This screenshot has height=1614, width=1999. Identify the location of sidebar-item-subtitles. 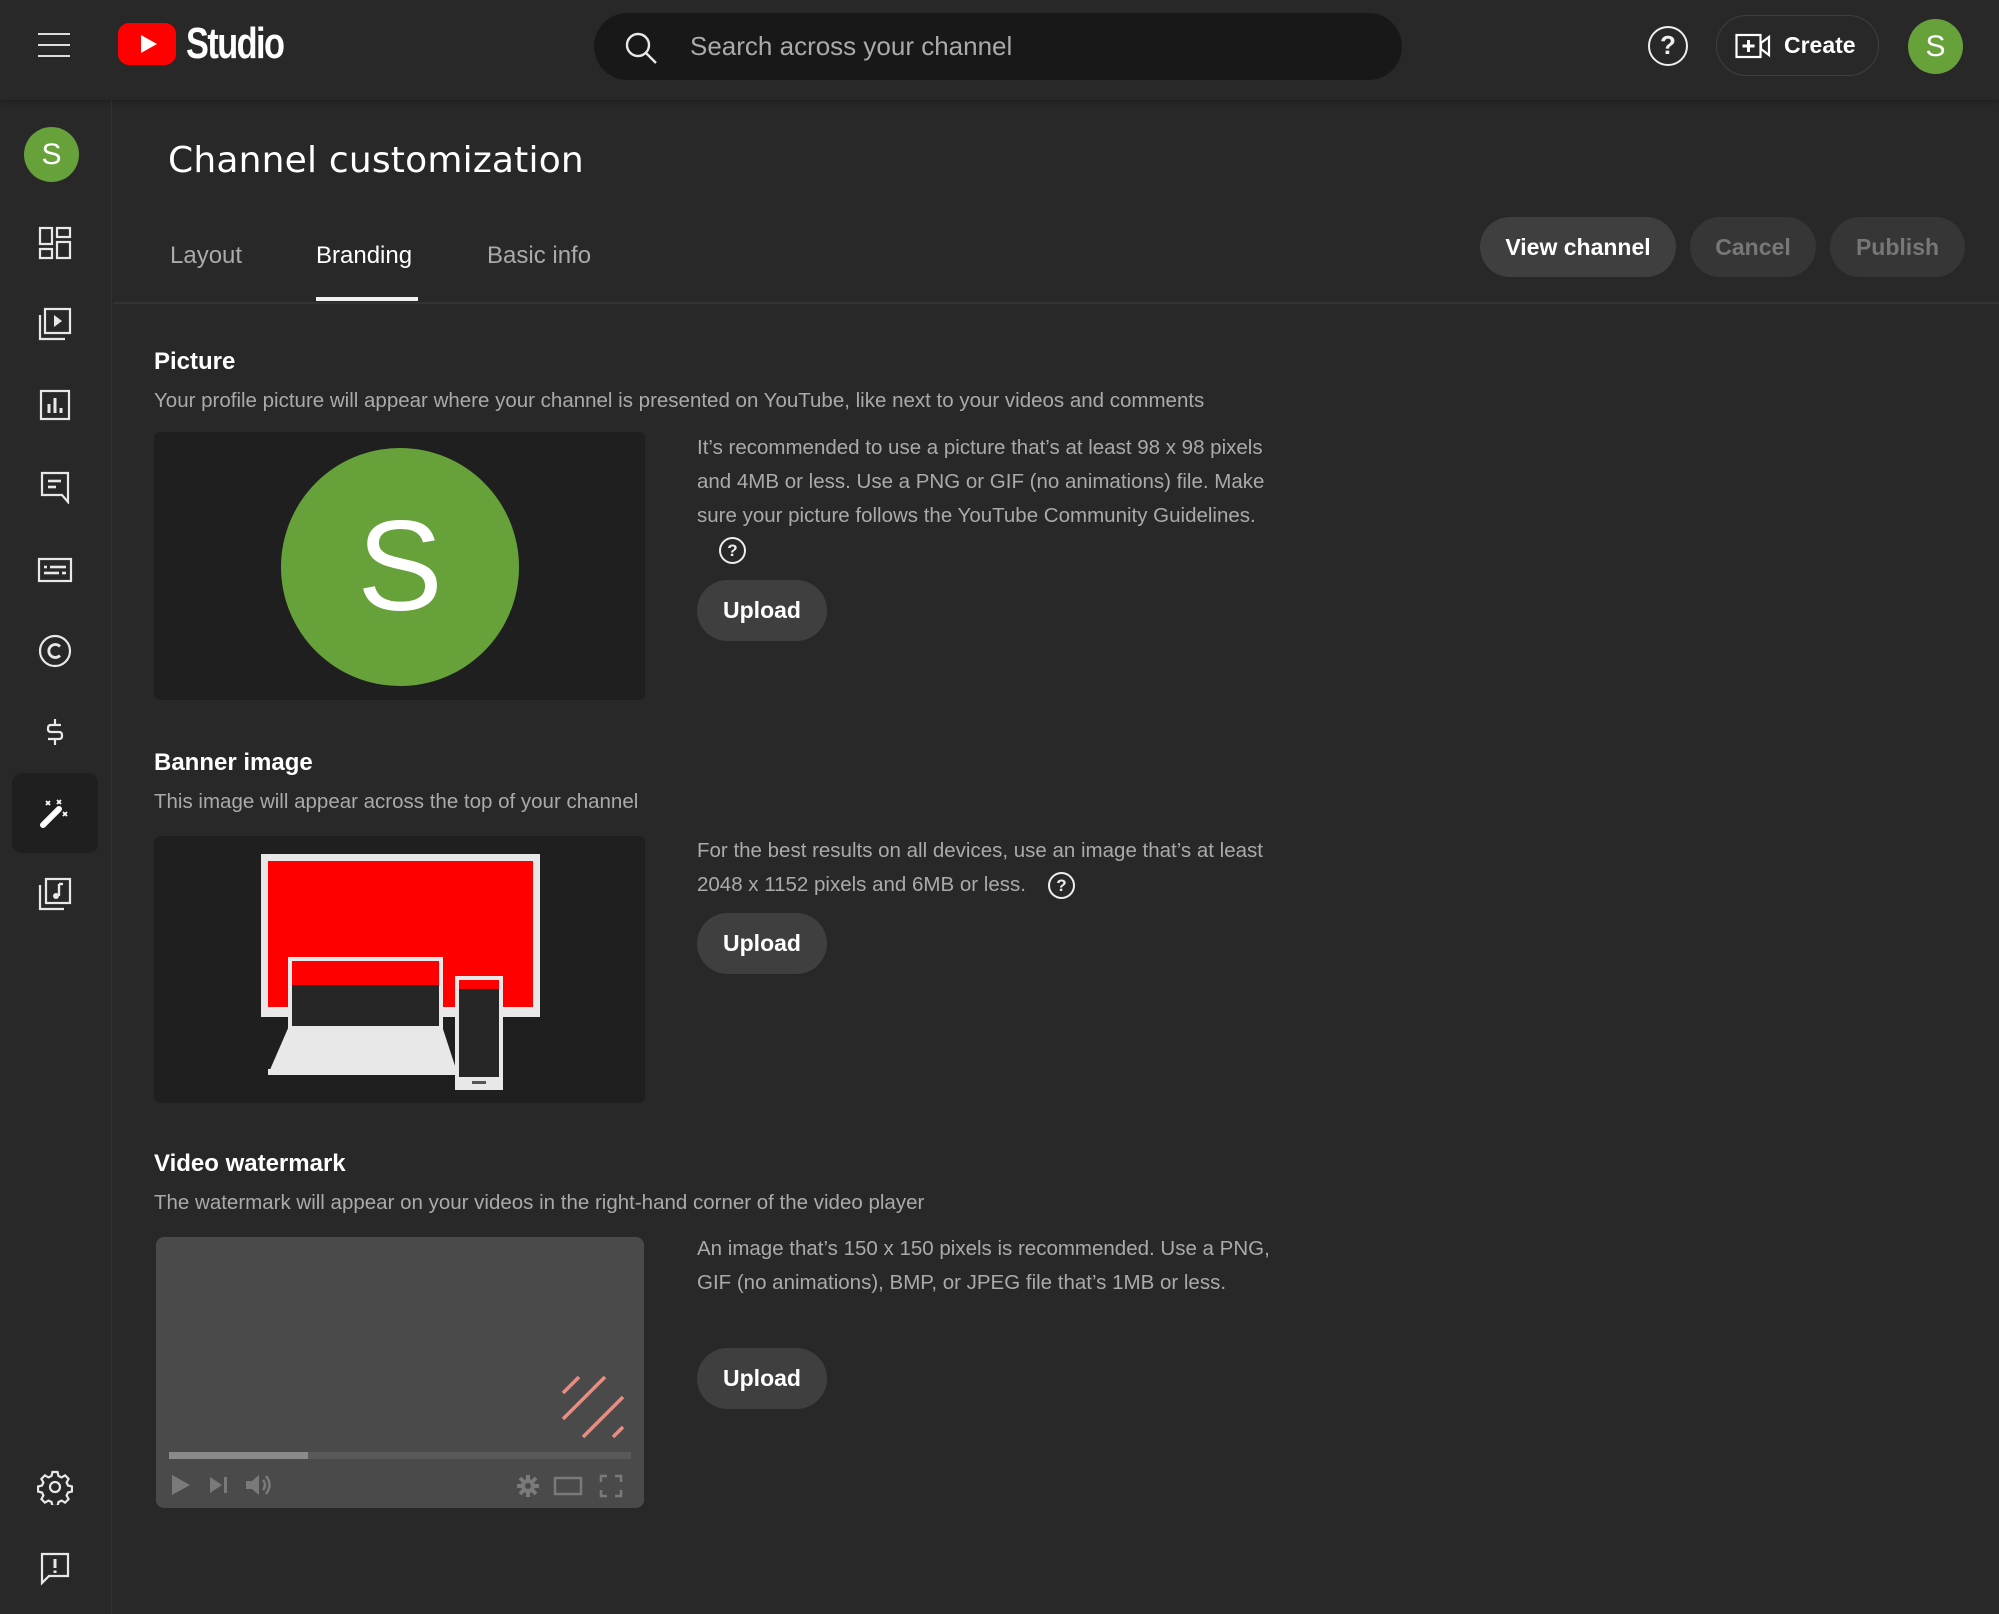
(55, 570).